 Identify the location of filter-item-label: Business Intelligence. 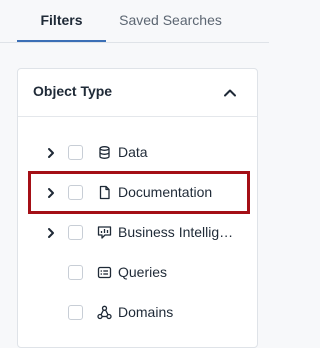
(178, 232).